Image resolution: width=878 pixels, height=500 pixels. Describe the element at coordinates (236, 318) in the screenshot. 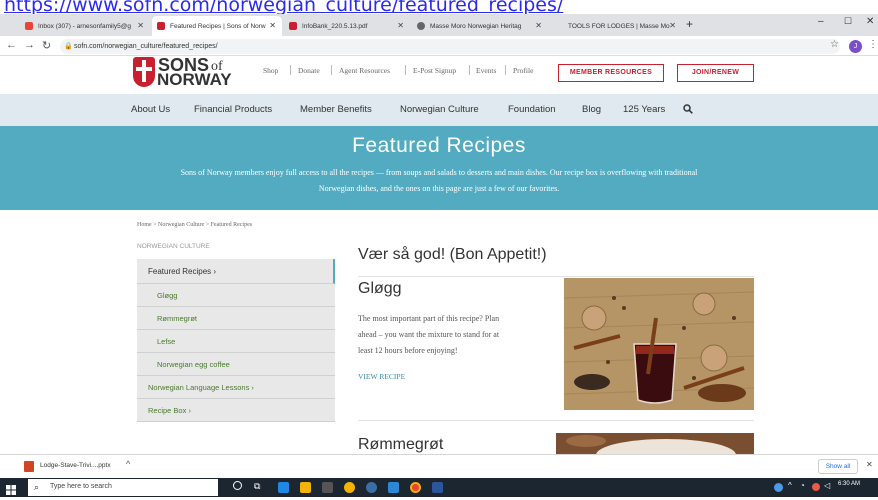

I see `sidebar-item-rommegrot: Rømmegrøt` at that location.